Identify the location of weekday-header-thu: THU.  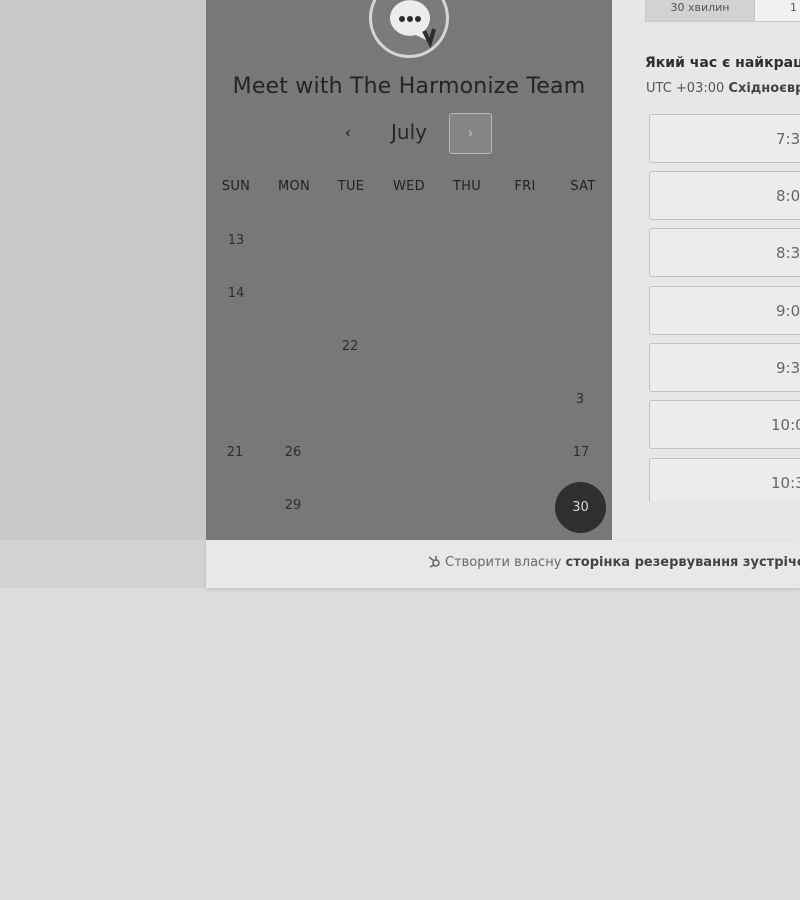
(467, 186).